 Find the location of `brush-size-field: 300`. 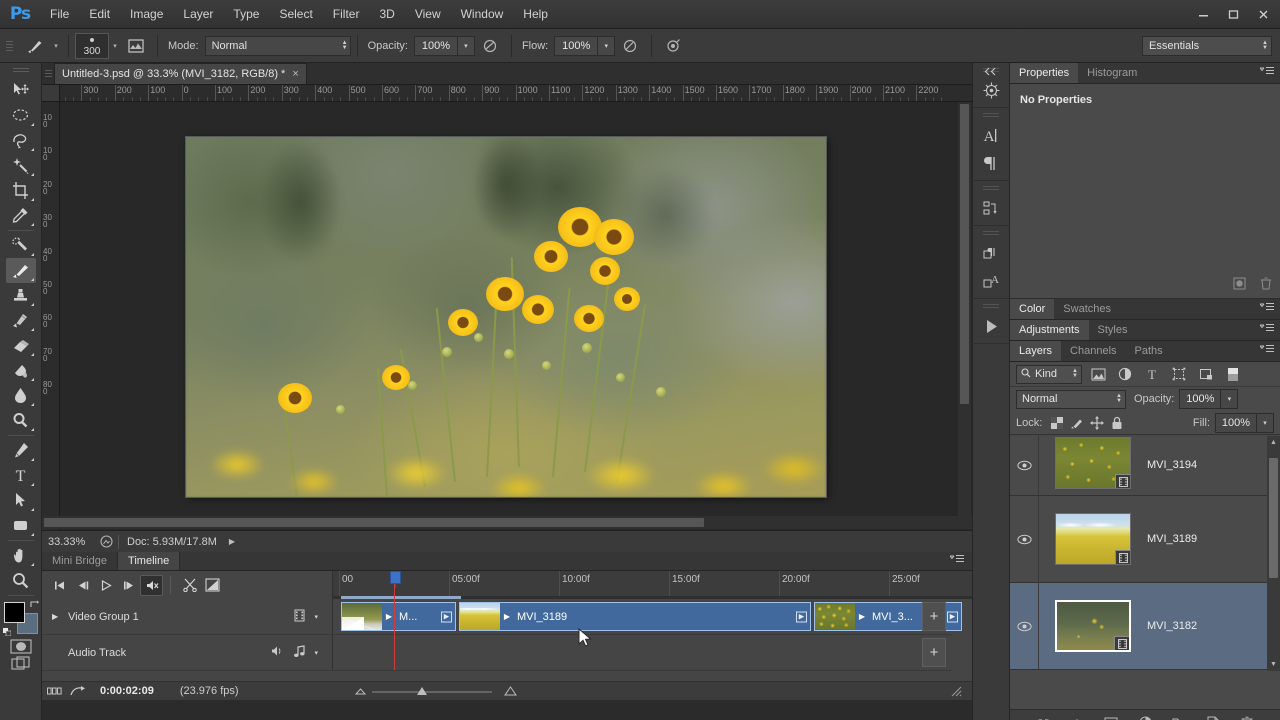

brush-size-field: 300 is located at coordinates (92, 45).